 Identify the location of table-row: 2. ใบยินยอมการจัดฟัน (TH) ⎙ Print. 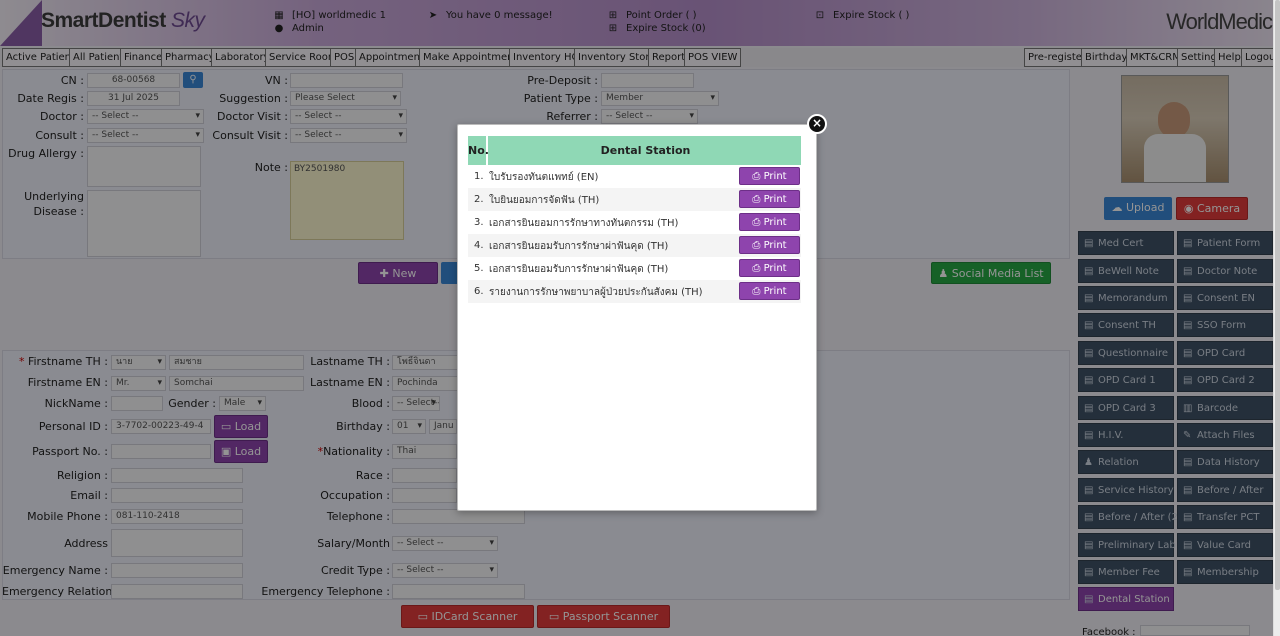
(634, 199).